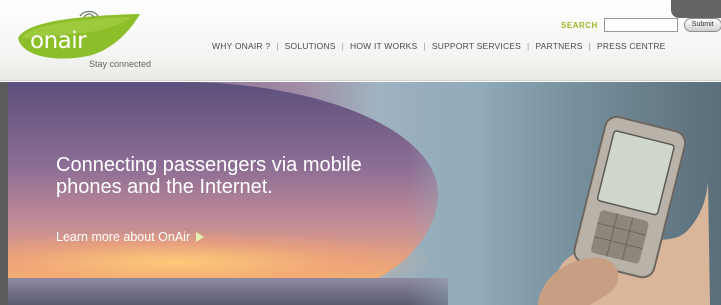  What do you see at coordinates (476, 46) in the screenshot?
I see `nav-item-support-services: SUPPORT SERVICES` at bounding box center [476, 46].